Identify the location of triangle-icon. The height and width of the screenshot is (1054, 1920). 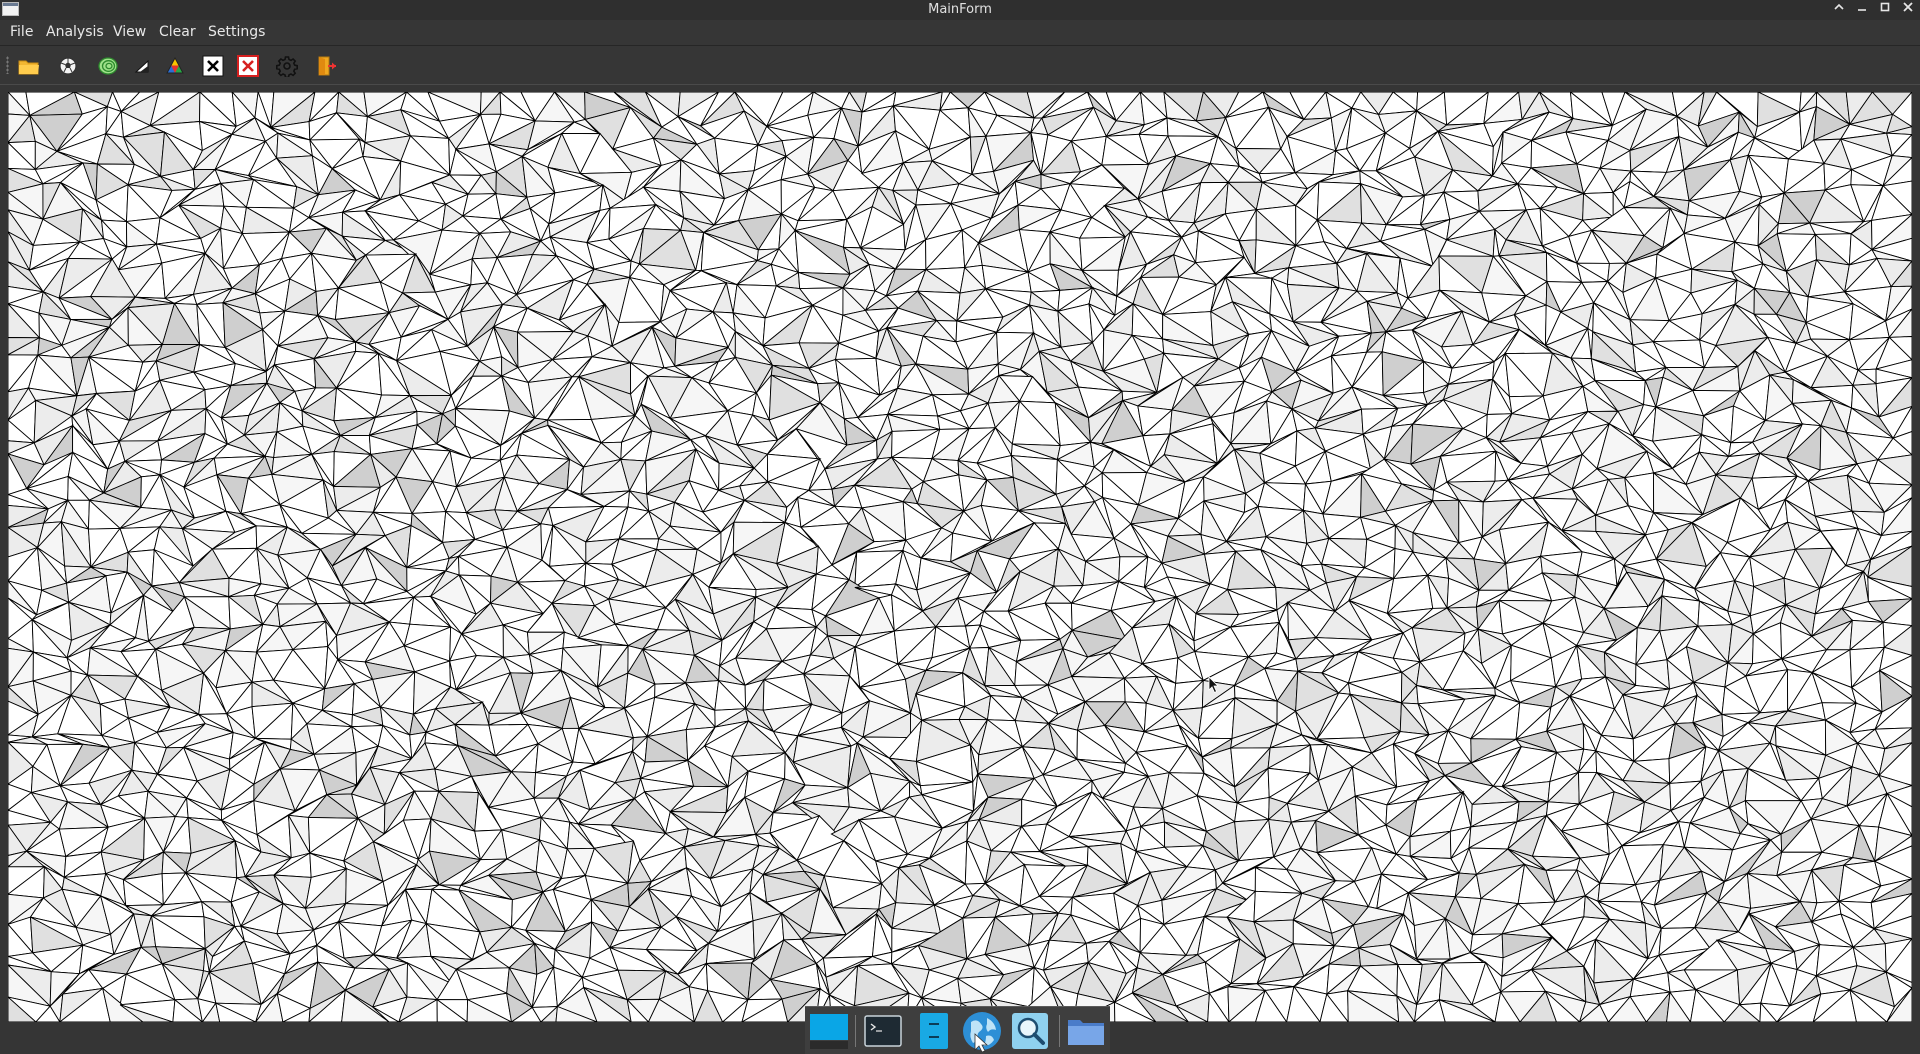
(141, 66).